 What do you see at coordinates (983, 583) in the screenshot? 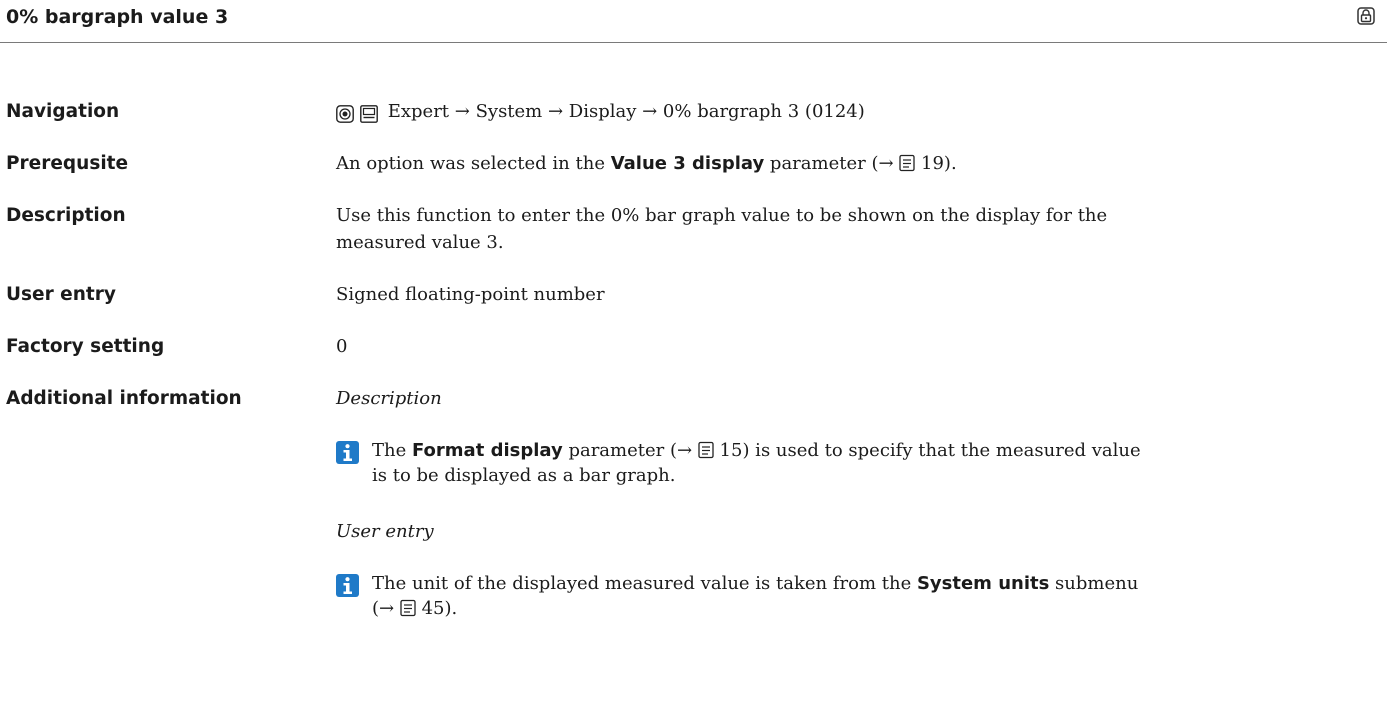
I see `submenu-name: System units` at bounding box center [983, 583].